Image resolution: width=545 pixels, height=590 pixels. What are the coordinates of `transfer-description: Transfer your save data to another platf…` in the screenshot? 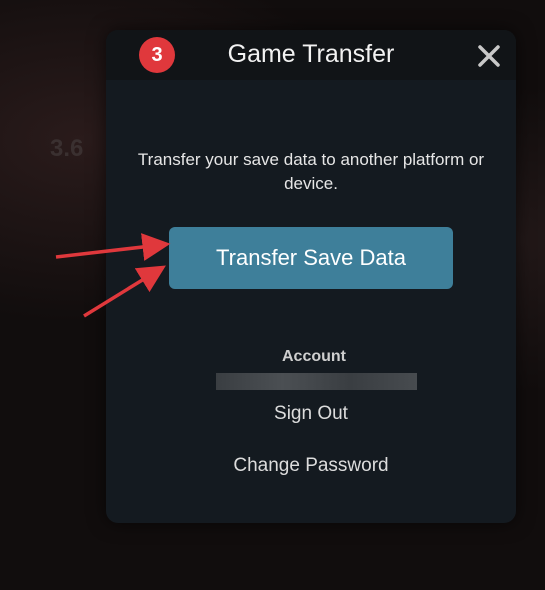 It's located at (311, 171).